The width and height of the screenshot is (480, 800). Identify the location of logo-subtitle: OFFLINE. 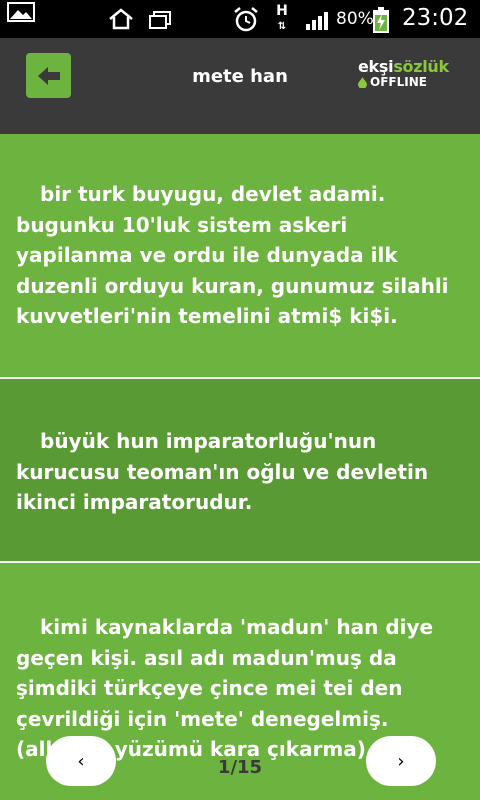
(398, 82).